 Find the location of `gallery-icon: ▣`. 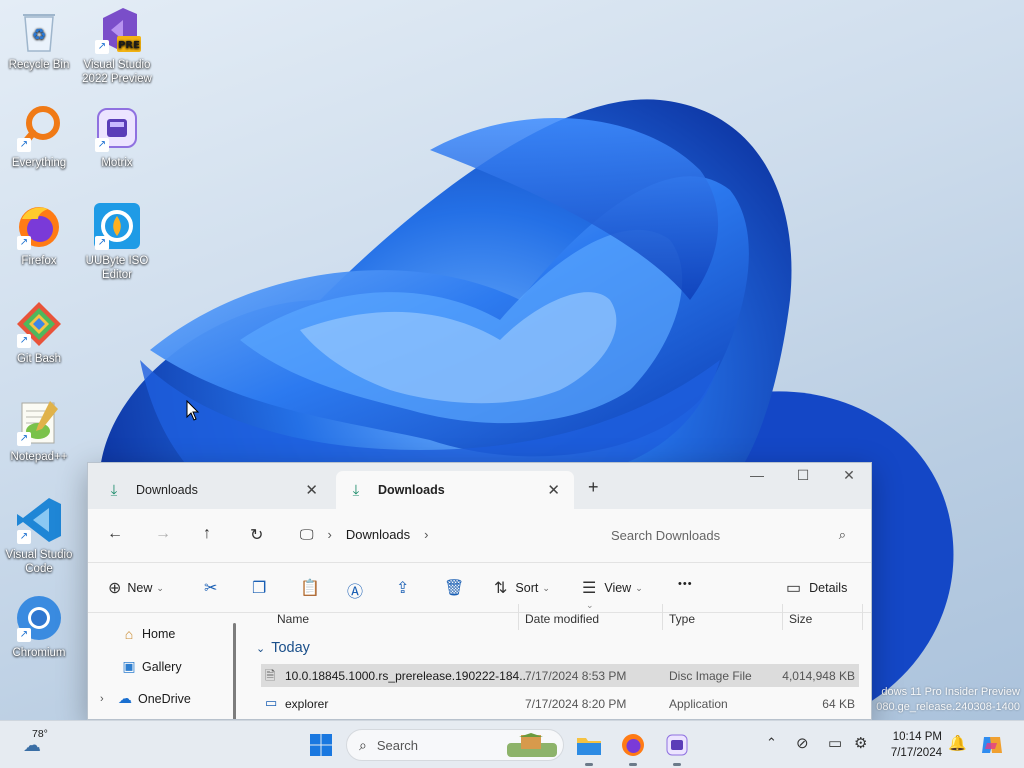

gallery-icon: ▣ is located at coordinates (129, 666).